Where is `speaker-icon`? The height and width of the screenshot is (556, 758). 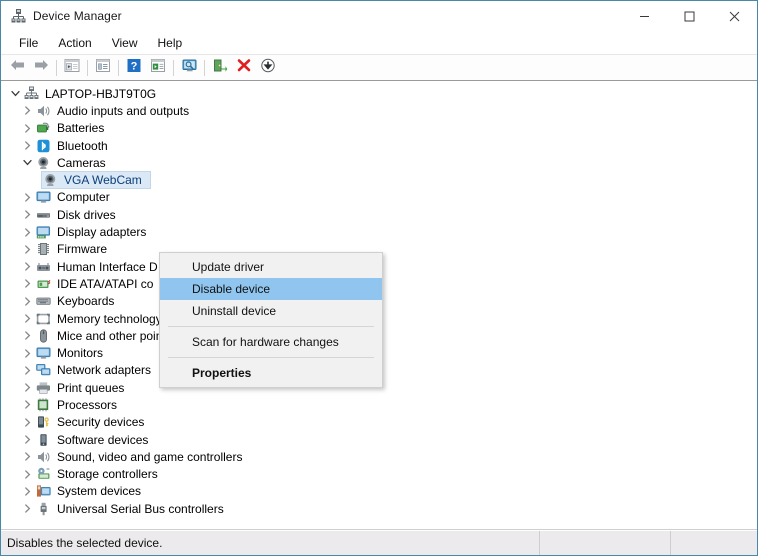 speaker-icon is located at coordinates (43, 457).